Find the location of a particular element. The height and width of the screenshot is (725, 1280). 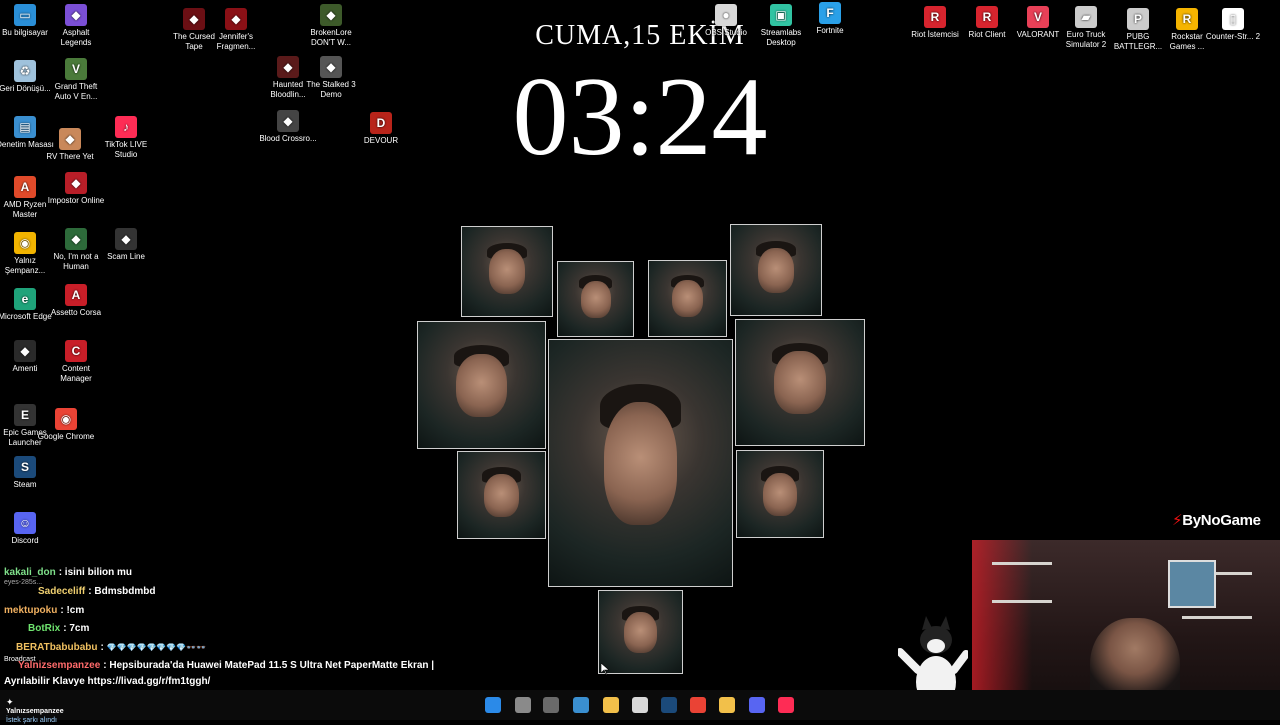

gta-icon: V is located at coordinates (76, 69).